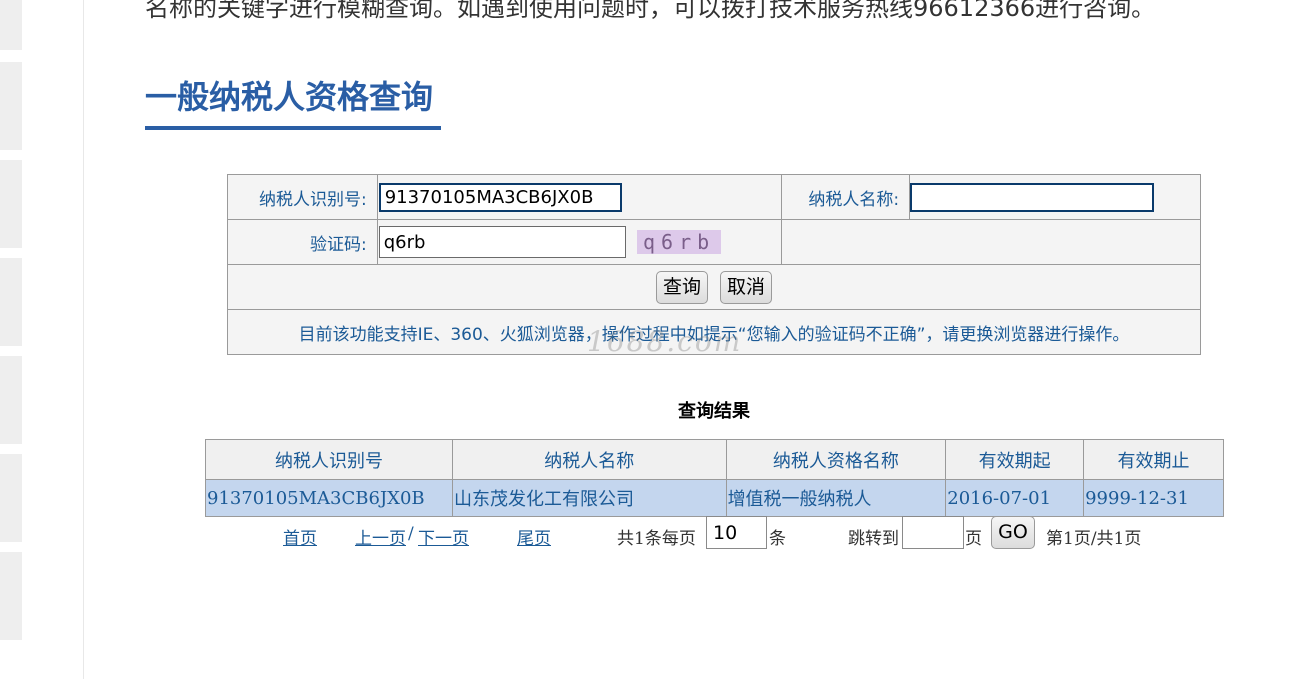  Describe the element at coordinates (589, 498) in the screenshot. I see `cell-taxpayer-name: 山东茂发化工有限公司` at that location.